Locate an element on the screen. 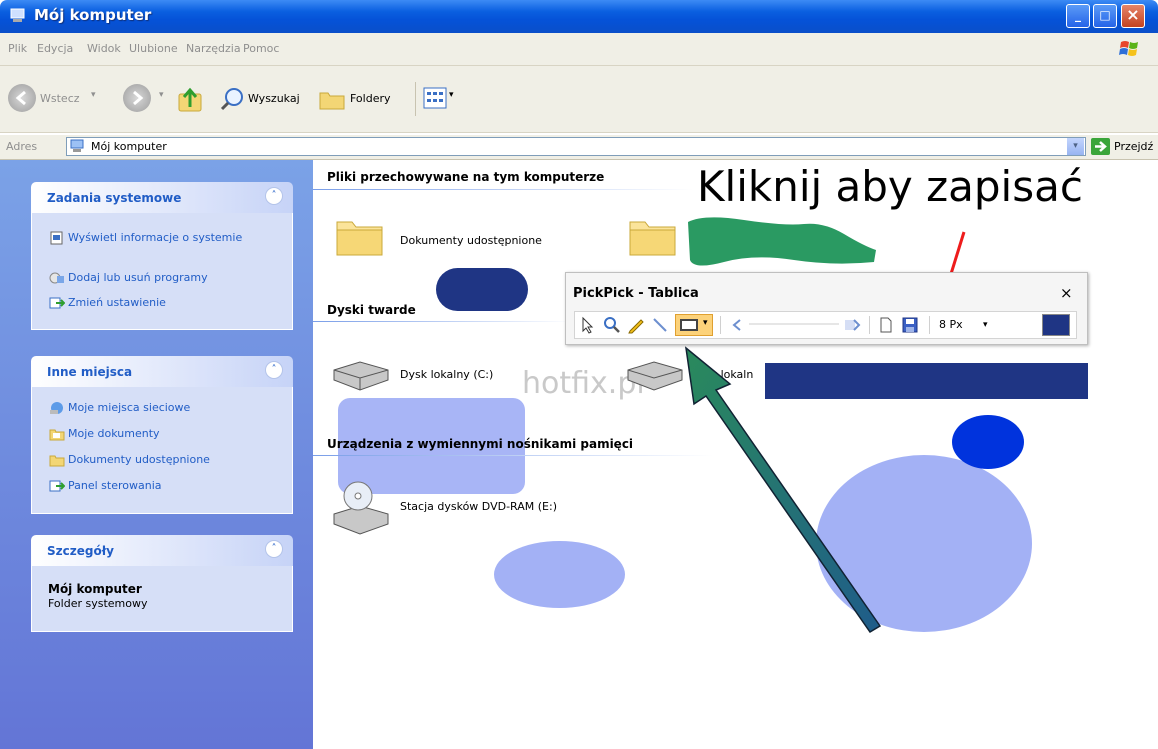 The image size is (1158, 749). scroll-right-icon is located at coordinates (853, 325).